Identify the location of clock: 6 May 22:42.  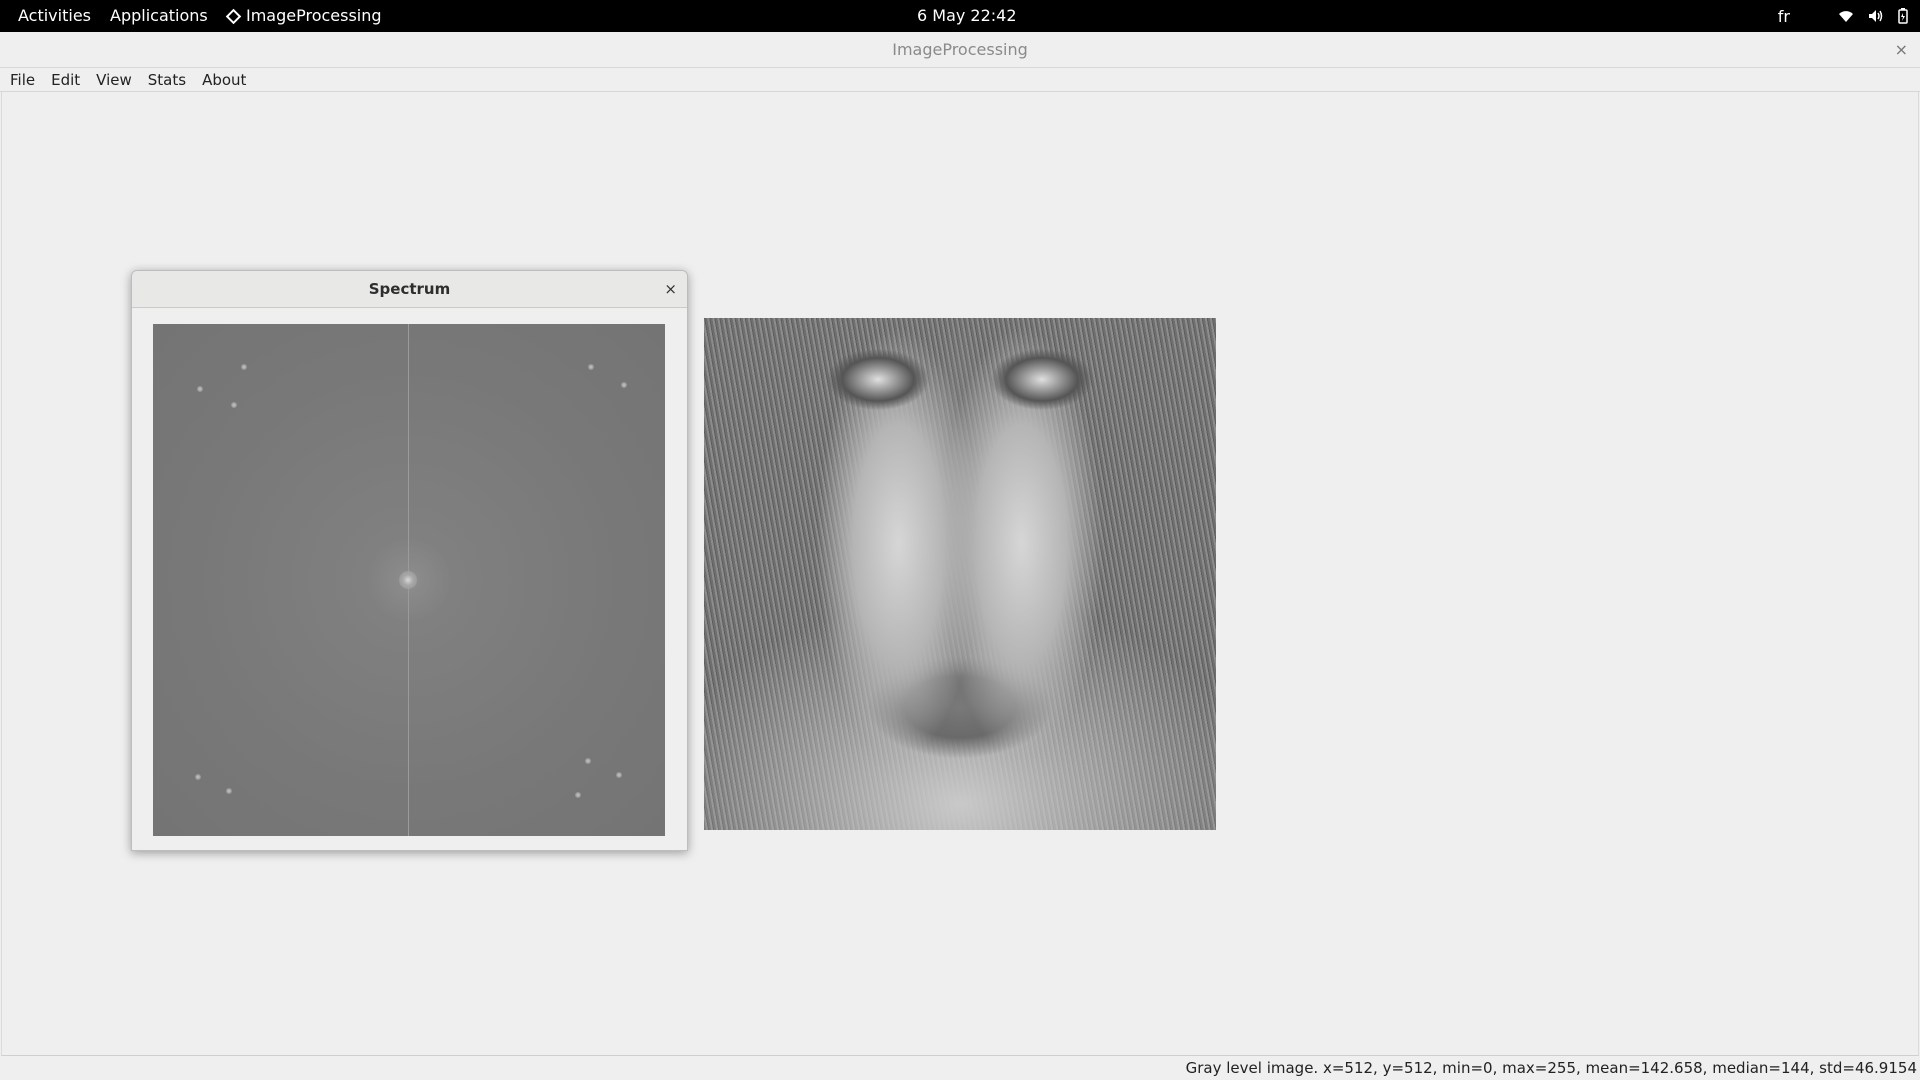
(967, 16).